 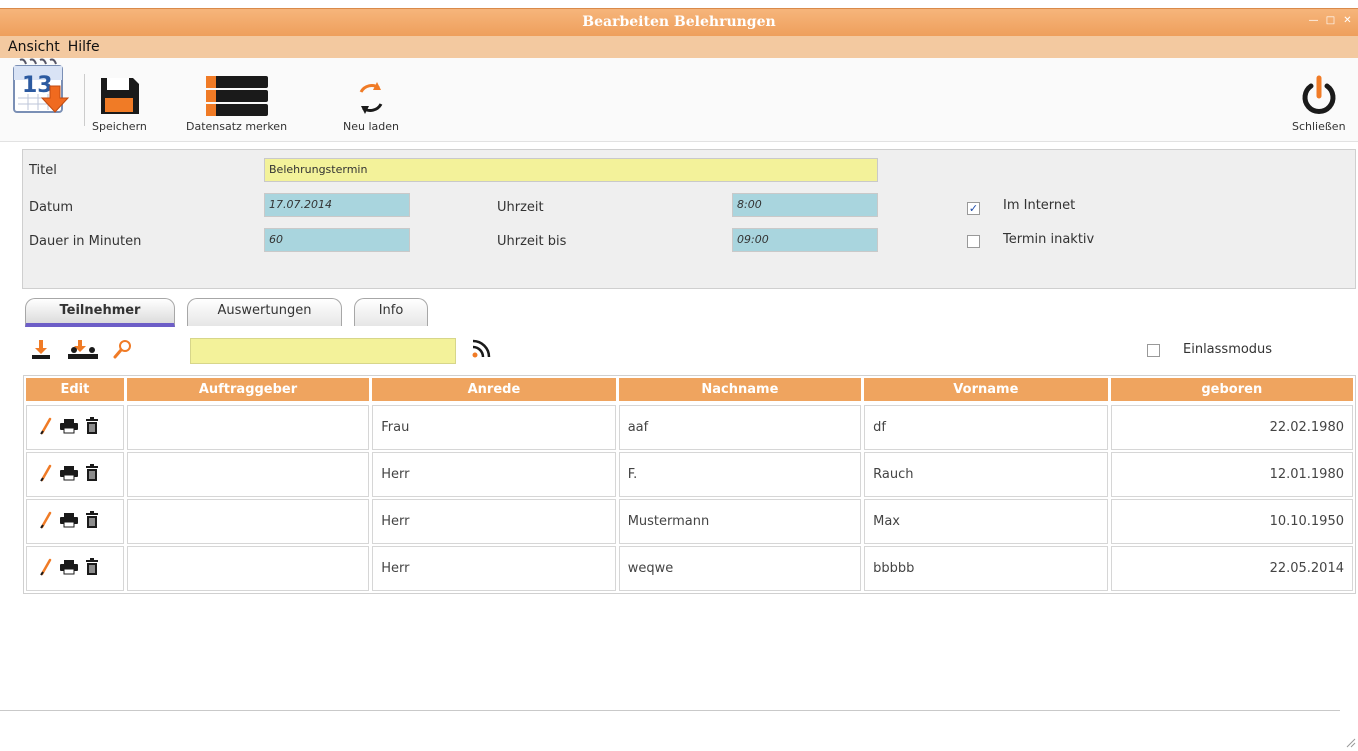 I want to click on dauer-label: Dauer in Minuten, so click(x=85, y=241).